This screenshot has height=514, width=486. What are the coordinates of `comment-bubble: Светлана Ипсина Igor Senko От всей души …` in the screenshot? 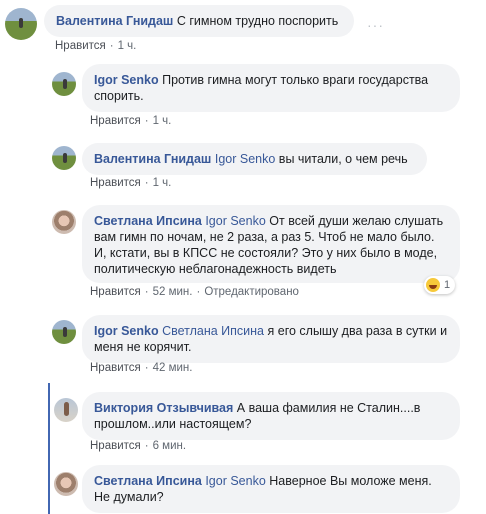 It's located at (271, 244).